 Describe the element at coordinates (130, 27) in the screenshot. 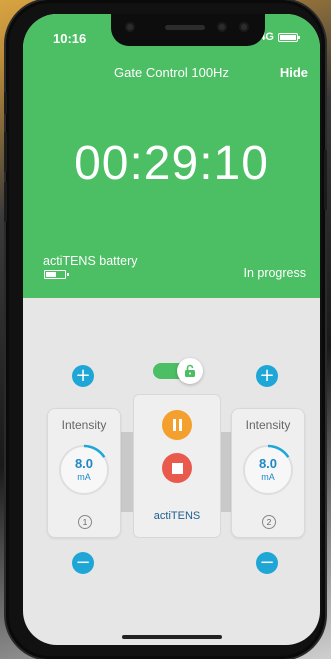

I see `camera-icon` at that location.